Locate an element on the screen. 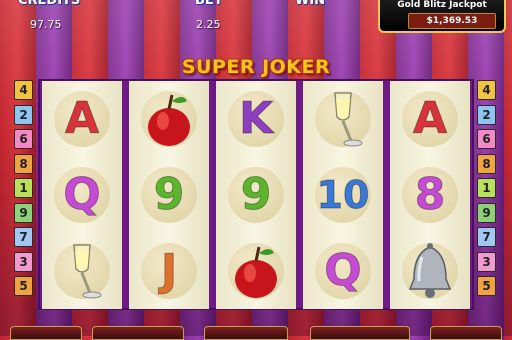 This screenshot has width=512, height=340. payline-right-8: 8 is located at coordinates (486, 163).